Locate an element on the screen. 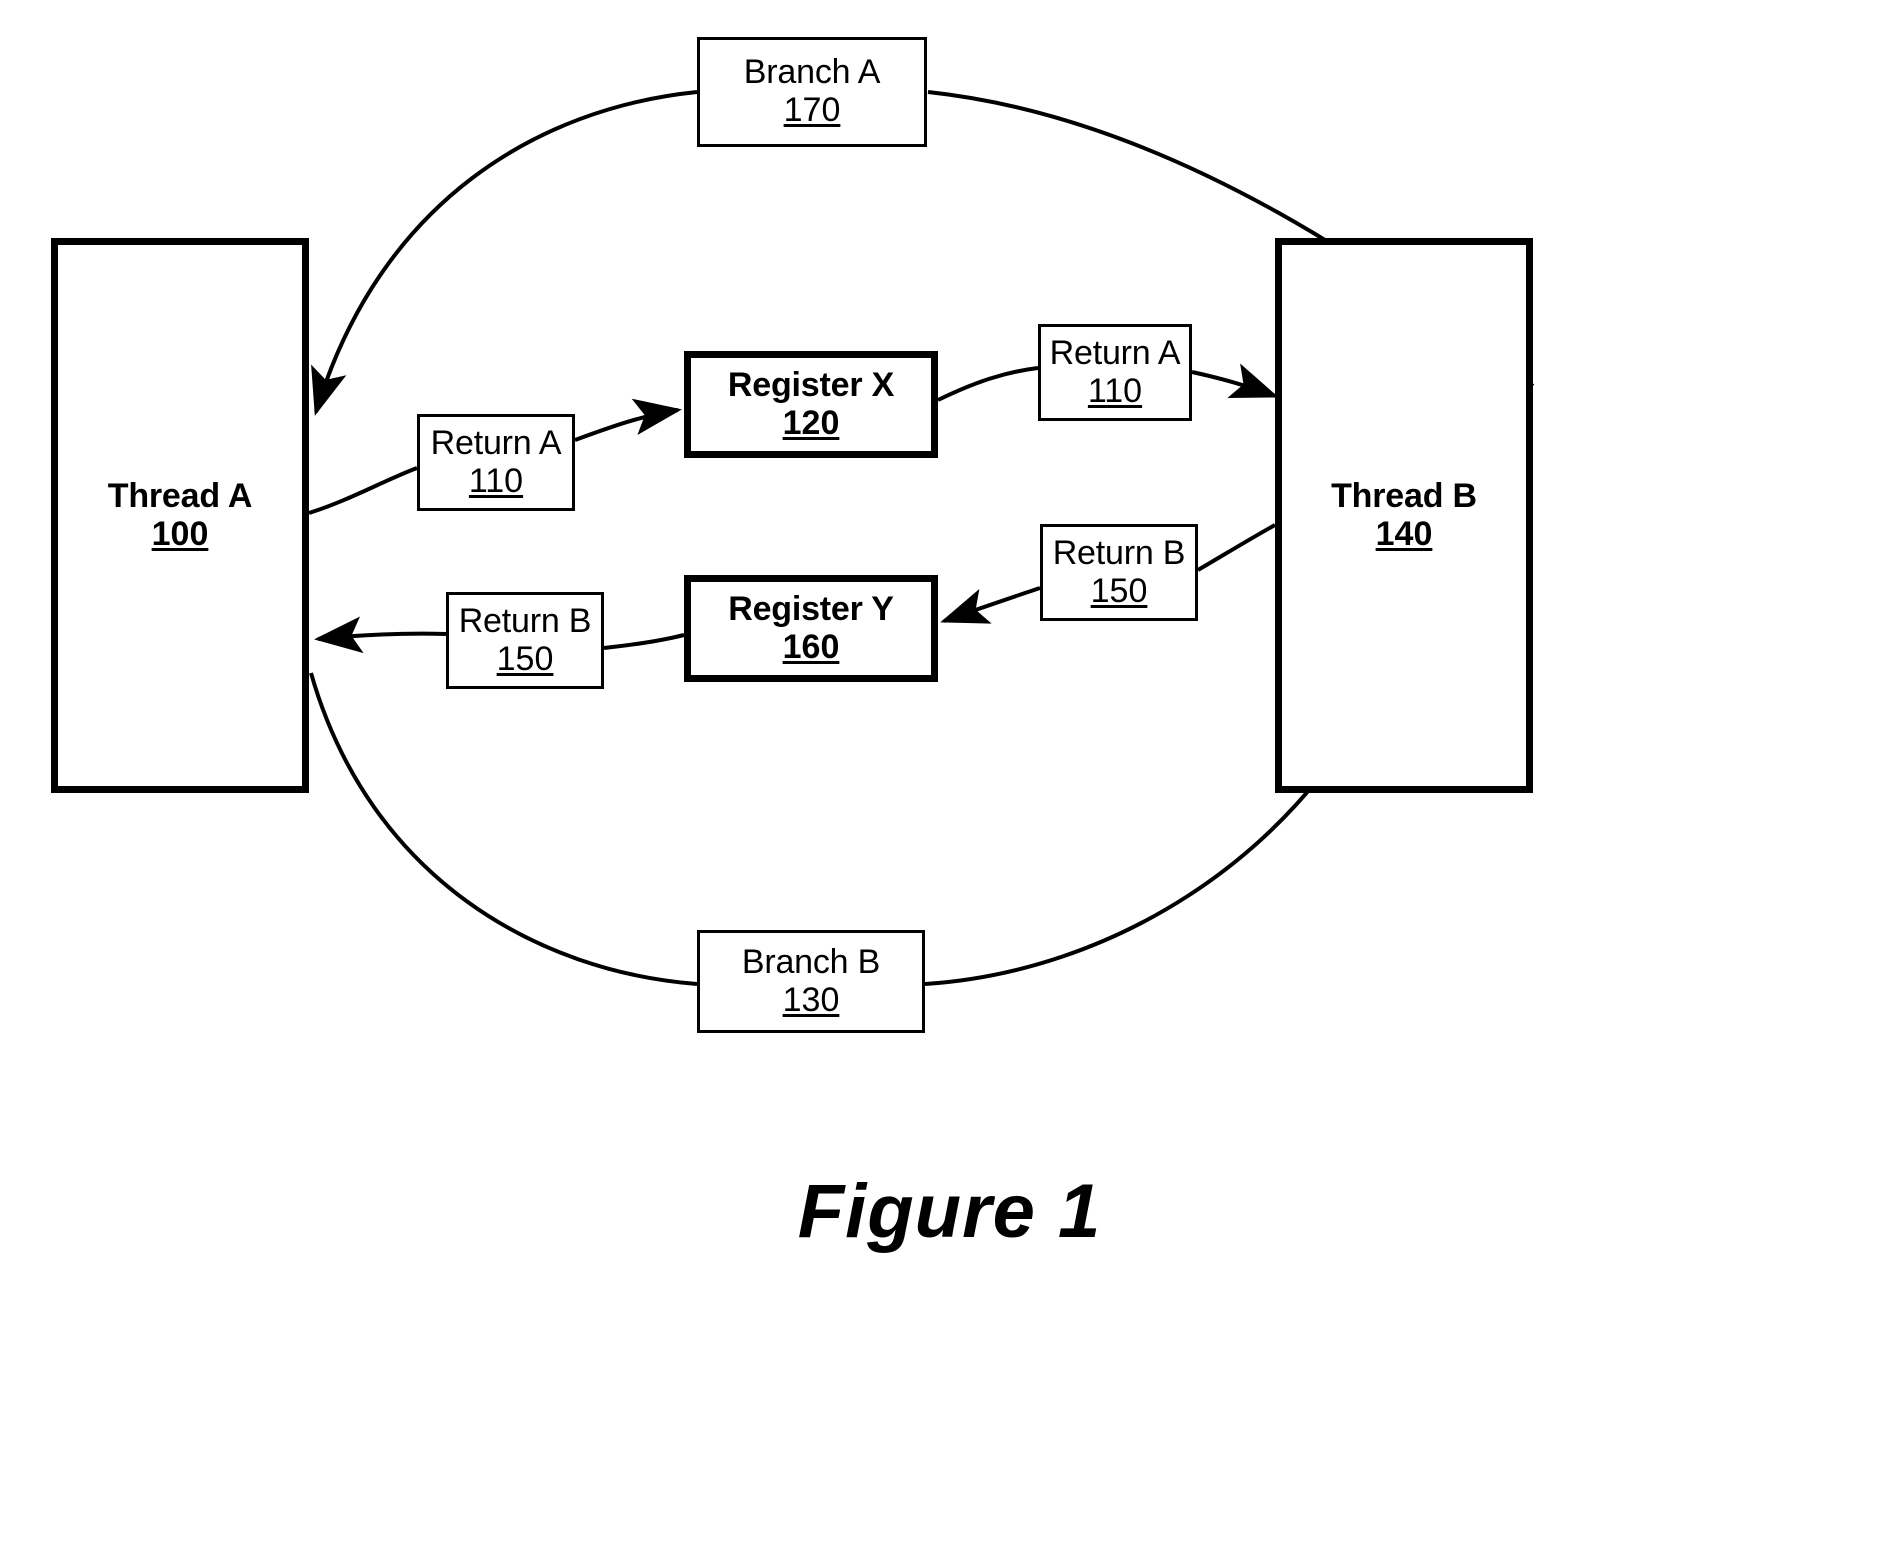 The height and width of the screenshot is (1553, 1899). node-return-b-left-label: Return B is located at coordinates (525, 620).